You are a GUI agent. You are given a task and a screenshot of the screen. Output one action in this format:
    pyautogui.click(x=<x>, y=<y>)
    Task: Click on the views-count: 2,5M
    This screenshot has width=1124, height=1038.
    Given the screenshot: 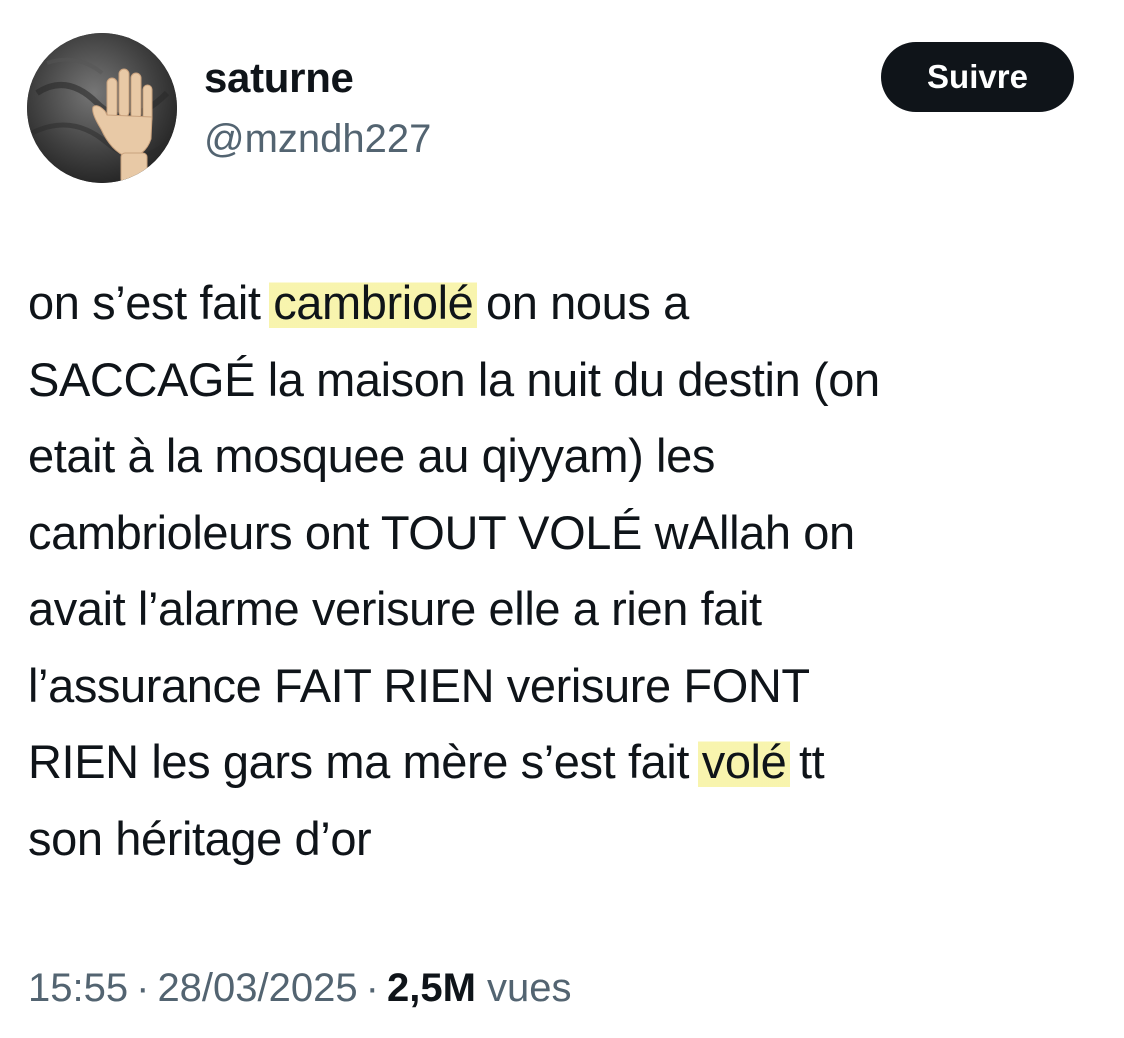 What is the action you would take?
    pyautogui.click(x=431, y=988)
    